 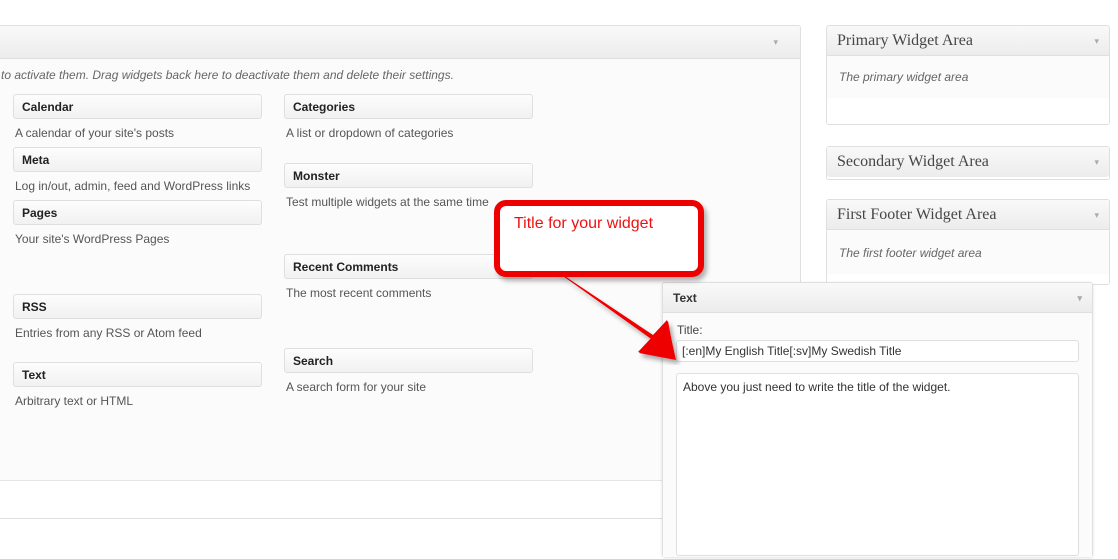 I want to click on widget-title: RSS, so click(x=137, y=306).